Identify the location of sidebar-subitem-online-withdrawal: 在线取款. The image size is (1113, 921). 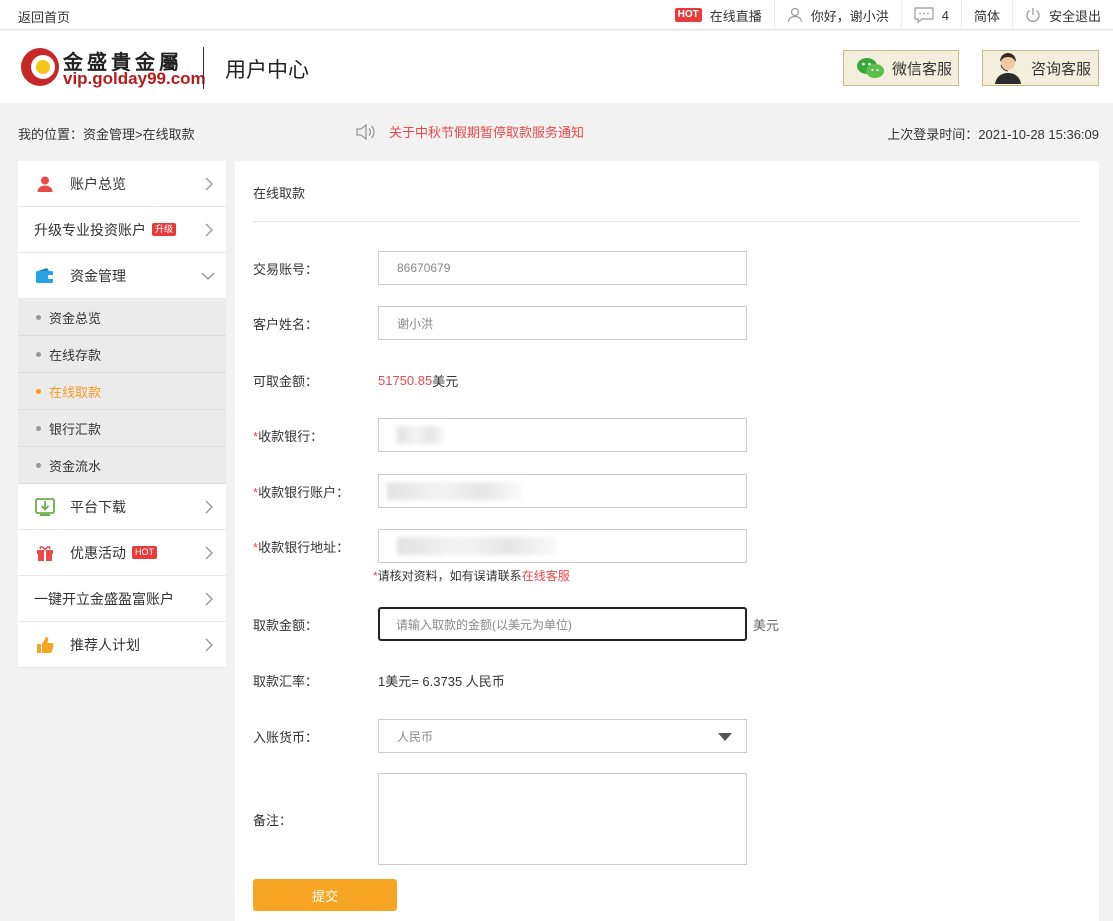
(122, 391).